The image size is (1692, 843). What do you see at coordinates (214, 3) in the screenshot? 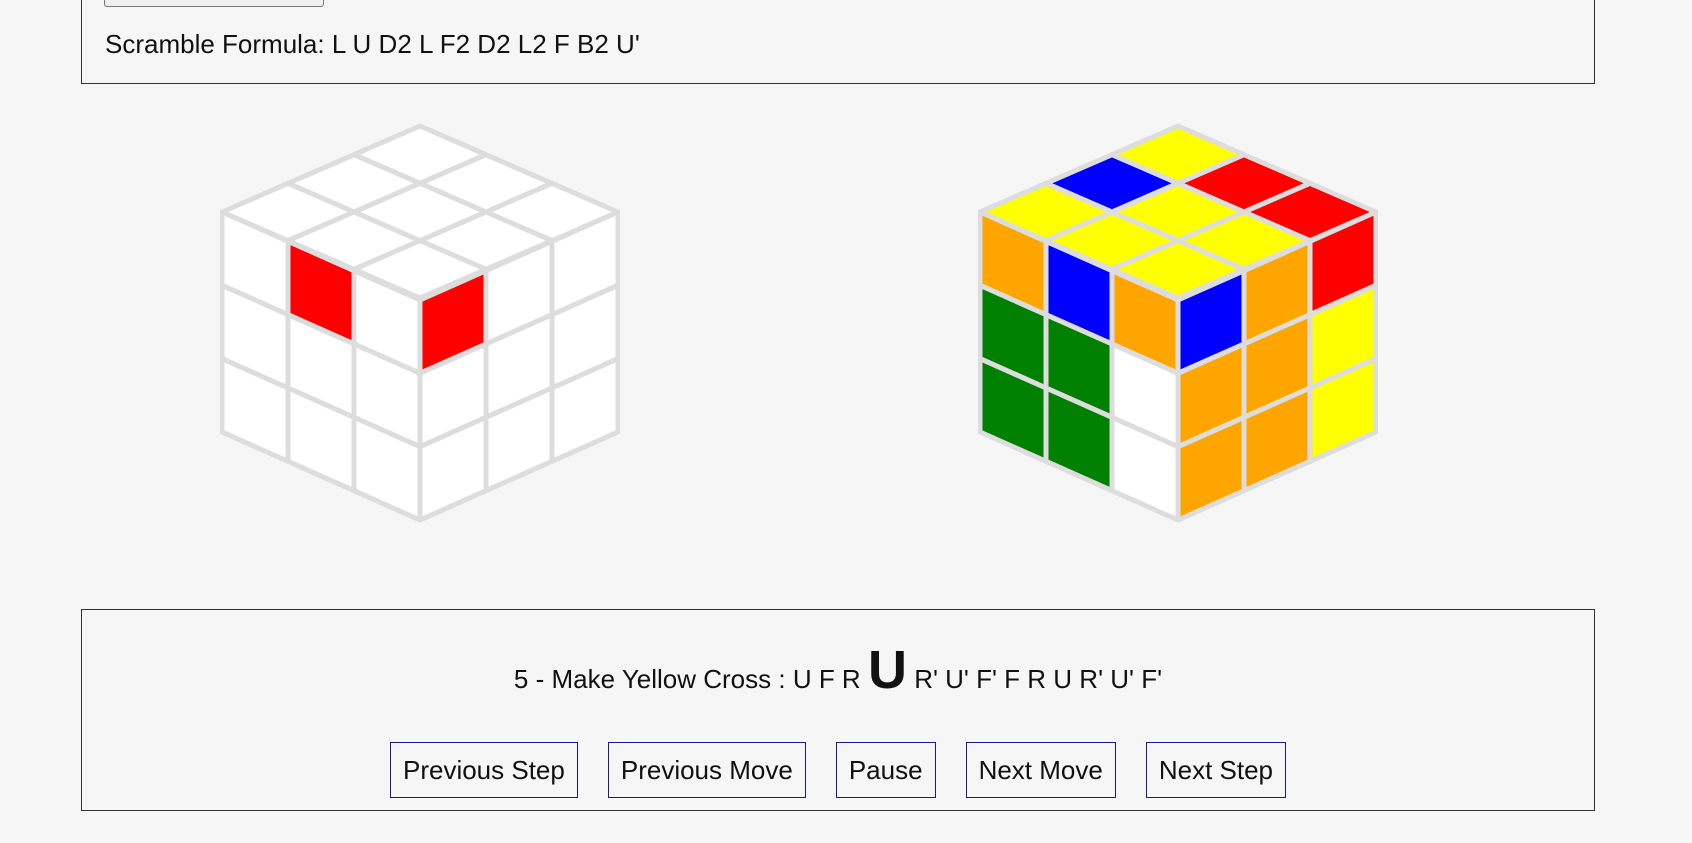
I see `scramble-button` at bounding box center [214, 3].